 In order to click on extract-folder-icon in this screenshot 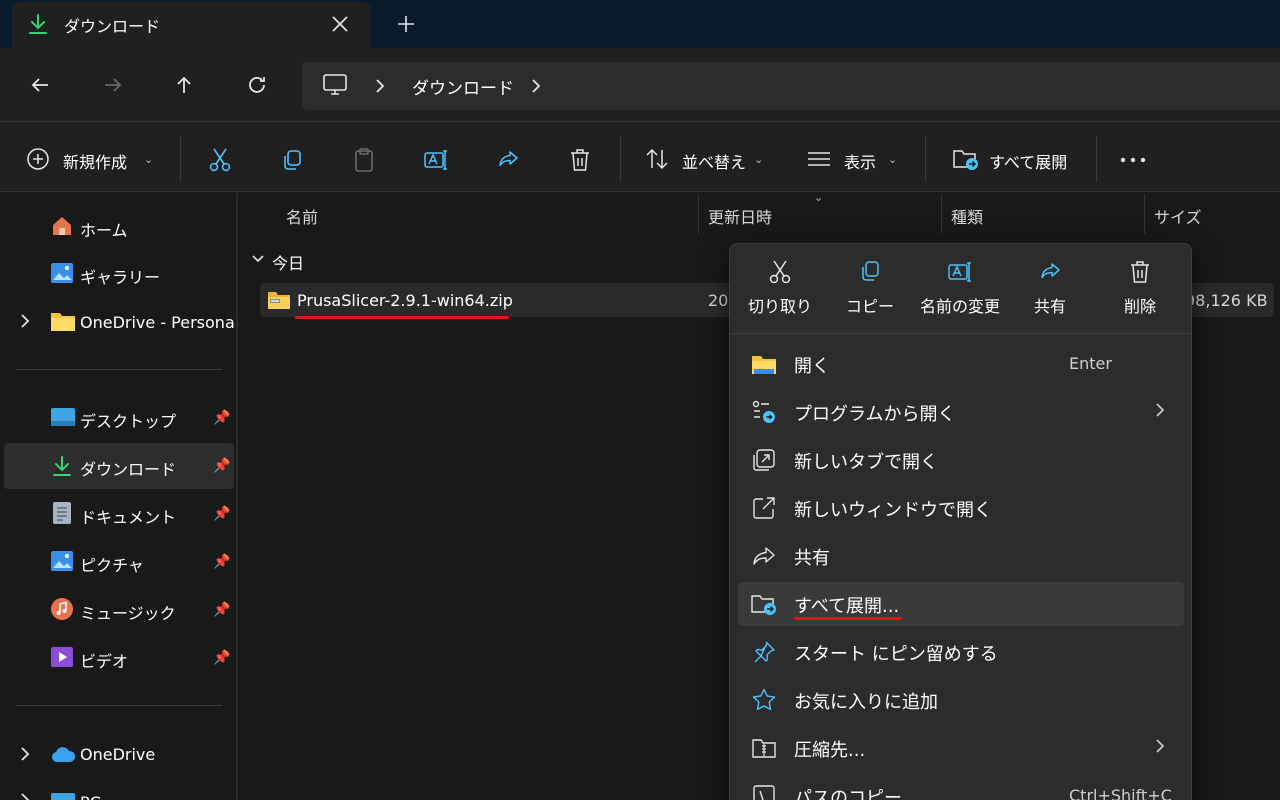, I will do `click(966, 159)`.